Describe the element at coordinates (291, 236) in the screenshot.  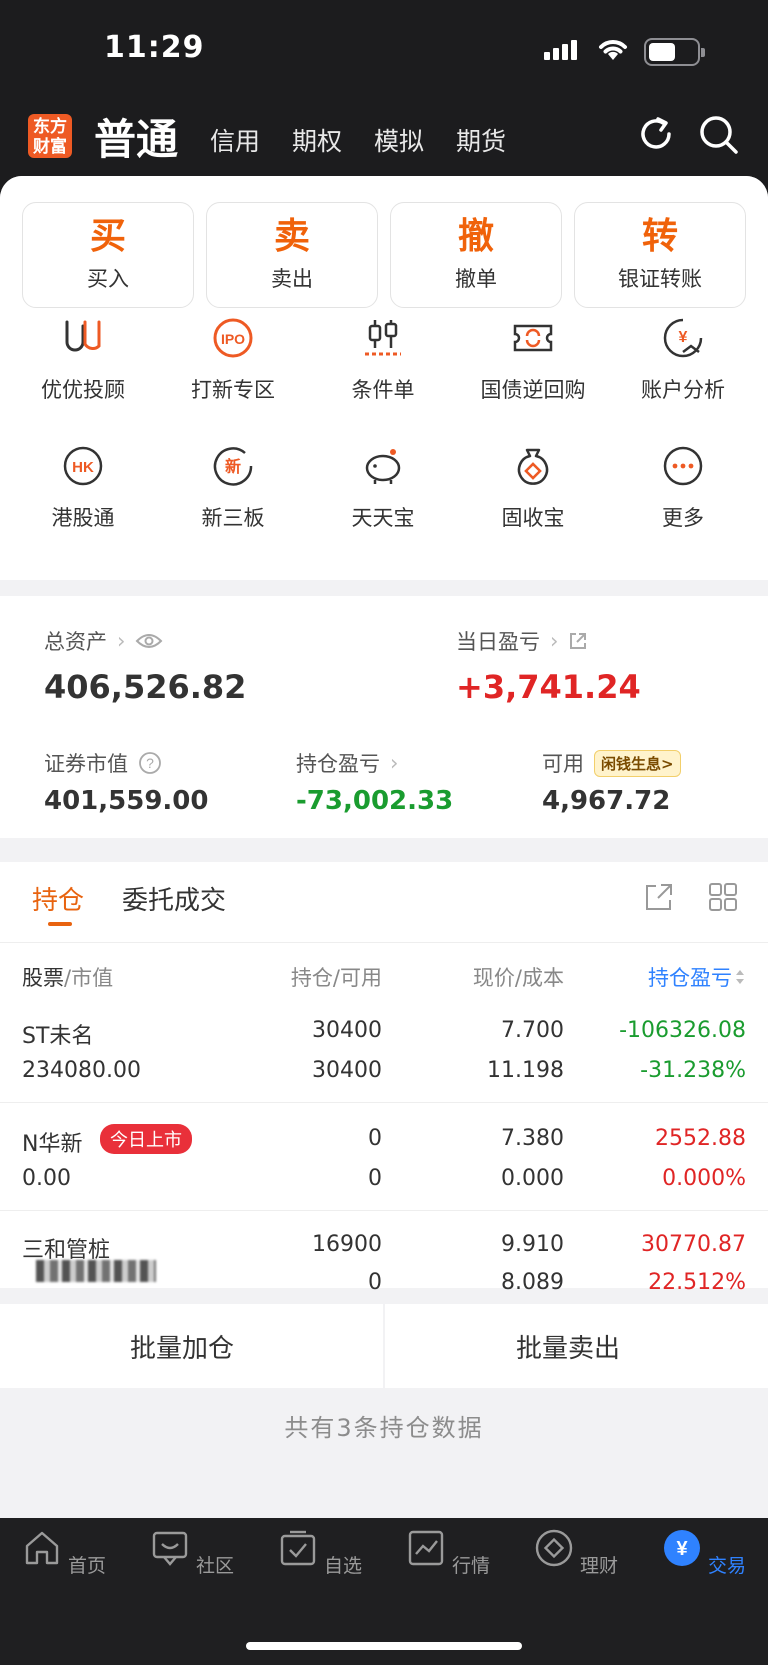
I see `sell-char: 卖` at that location.